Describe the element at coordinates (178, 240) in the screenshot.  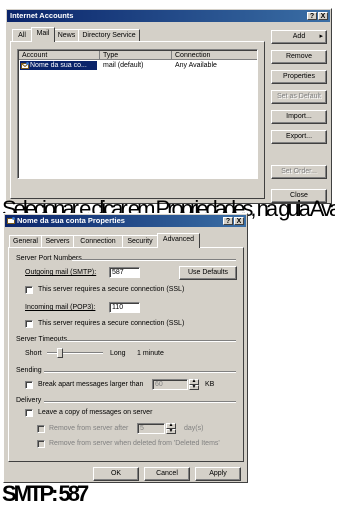
I see `tab-advanced: Advanced` at that location.